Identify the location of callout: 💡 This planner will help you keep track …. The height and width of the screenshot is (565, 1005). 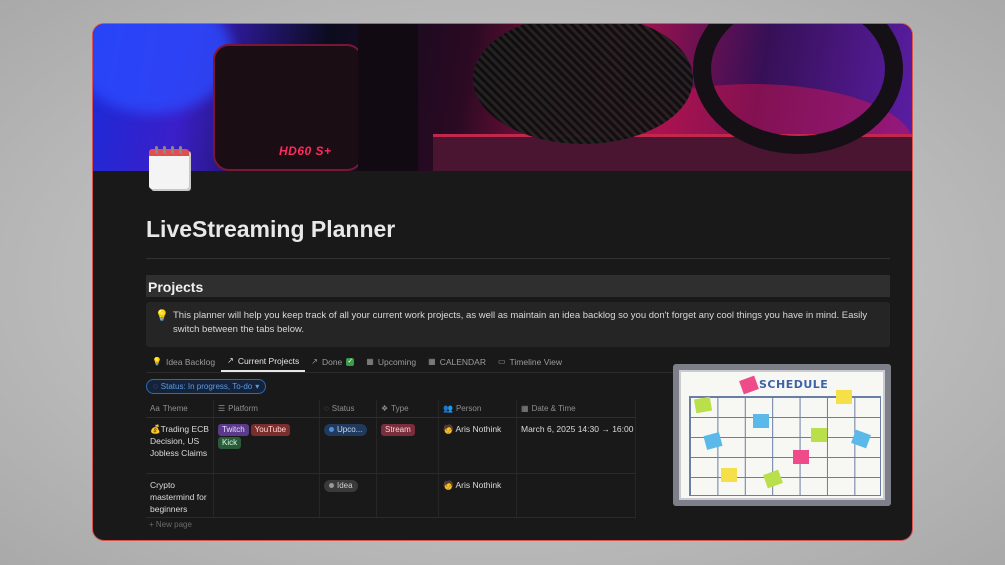
(518, 324).